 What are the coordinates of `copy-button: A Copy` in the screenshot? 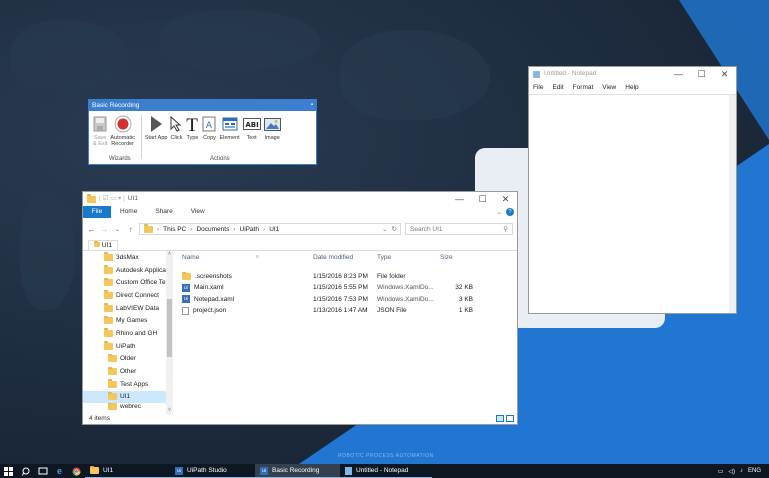 It's located at (209, 135).